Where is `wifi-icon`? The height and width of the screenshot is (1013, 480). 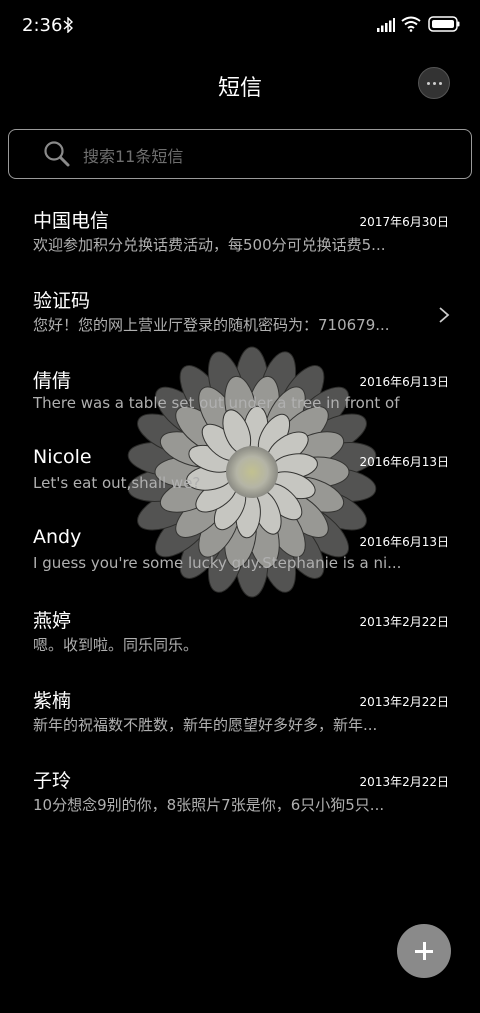
wifi-icon is located at coordinates (411, 24).